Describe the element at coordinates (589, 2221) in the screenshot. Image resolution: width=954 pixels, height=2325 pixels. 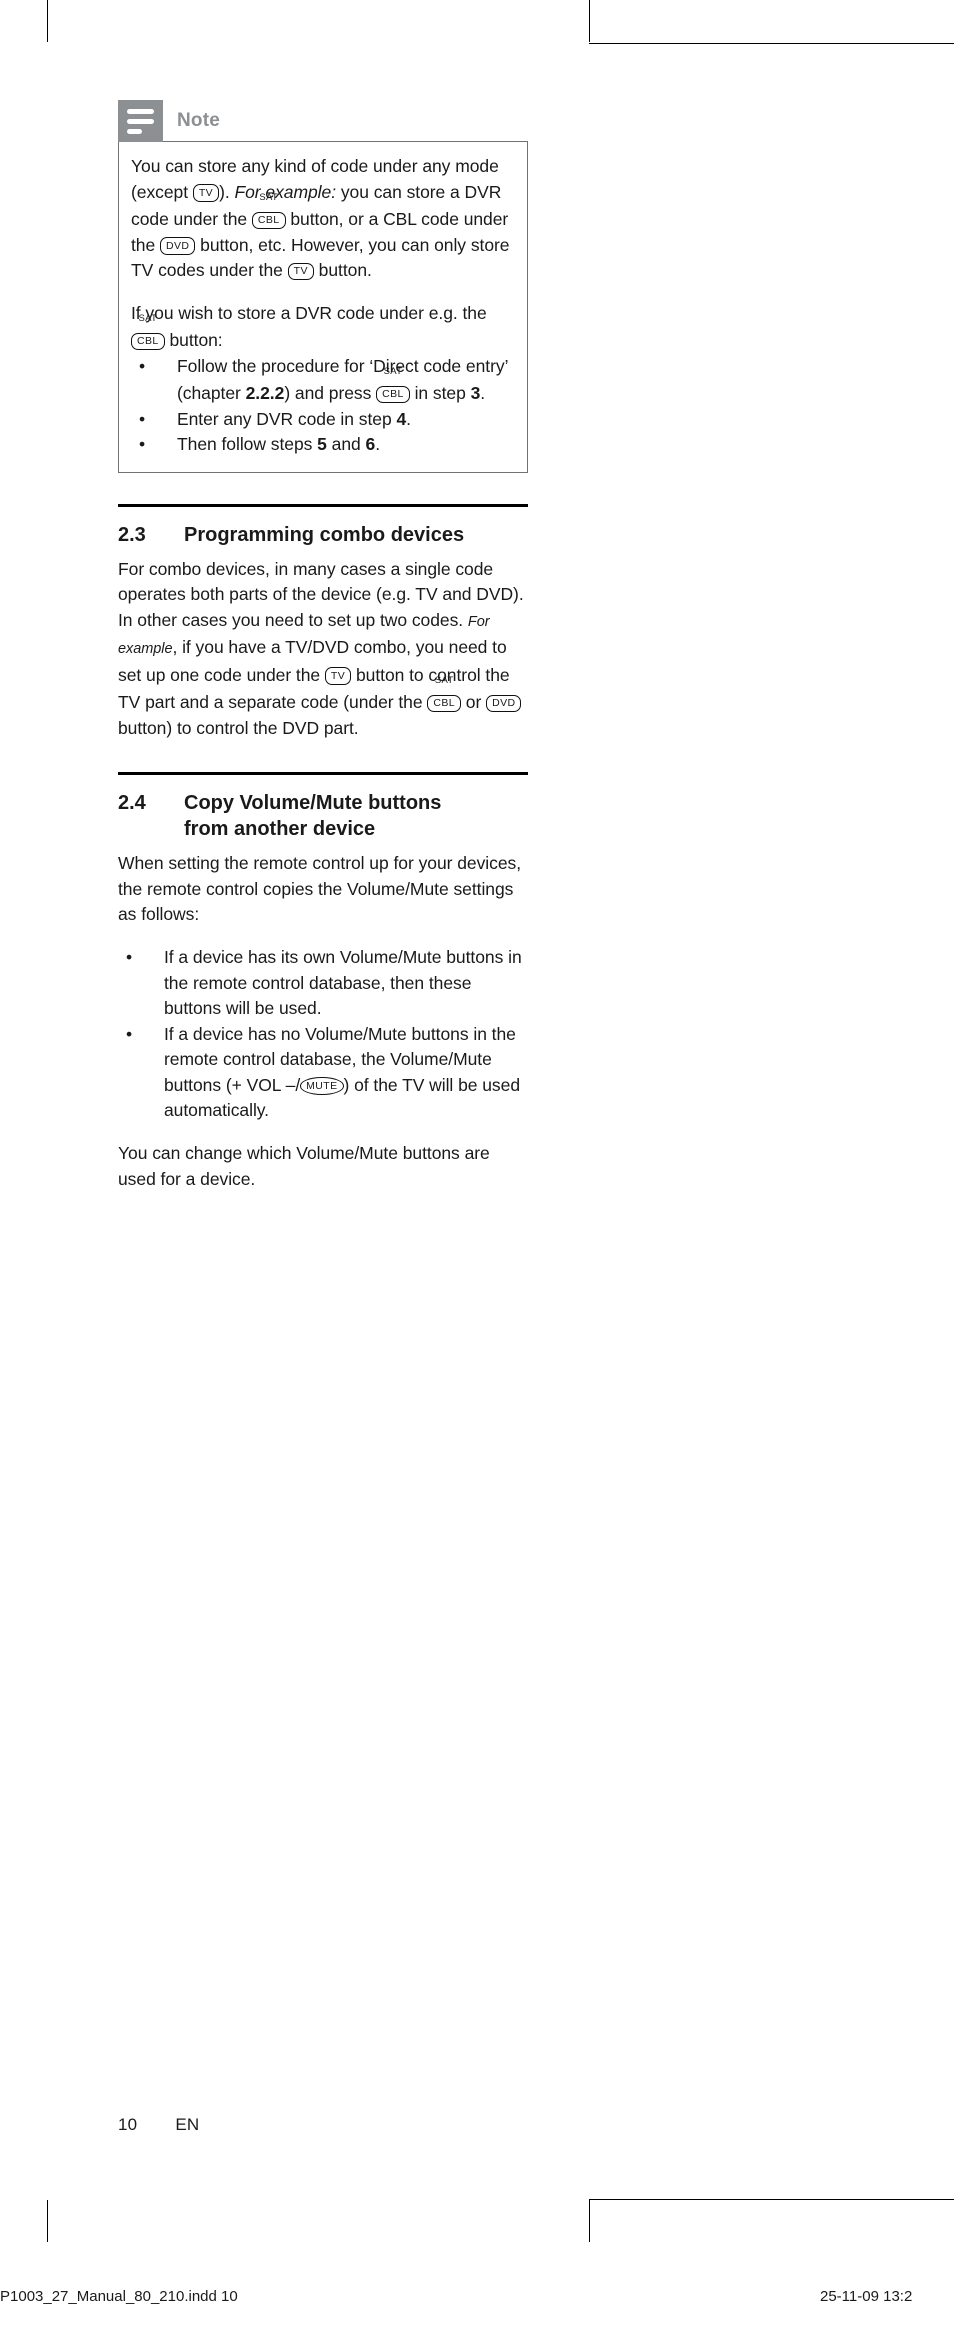
I see `crop-mark-bottom-right` at that location.